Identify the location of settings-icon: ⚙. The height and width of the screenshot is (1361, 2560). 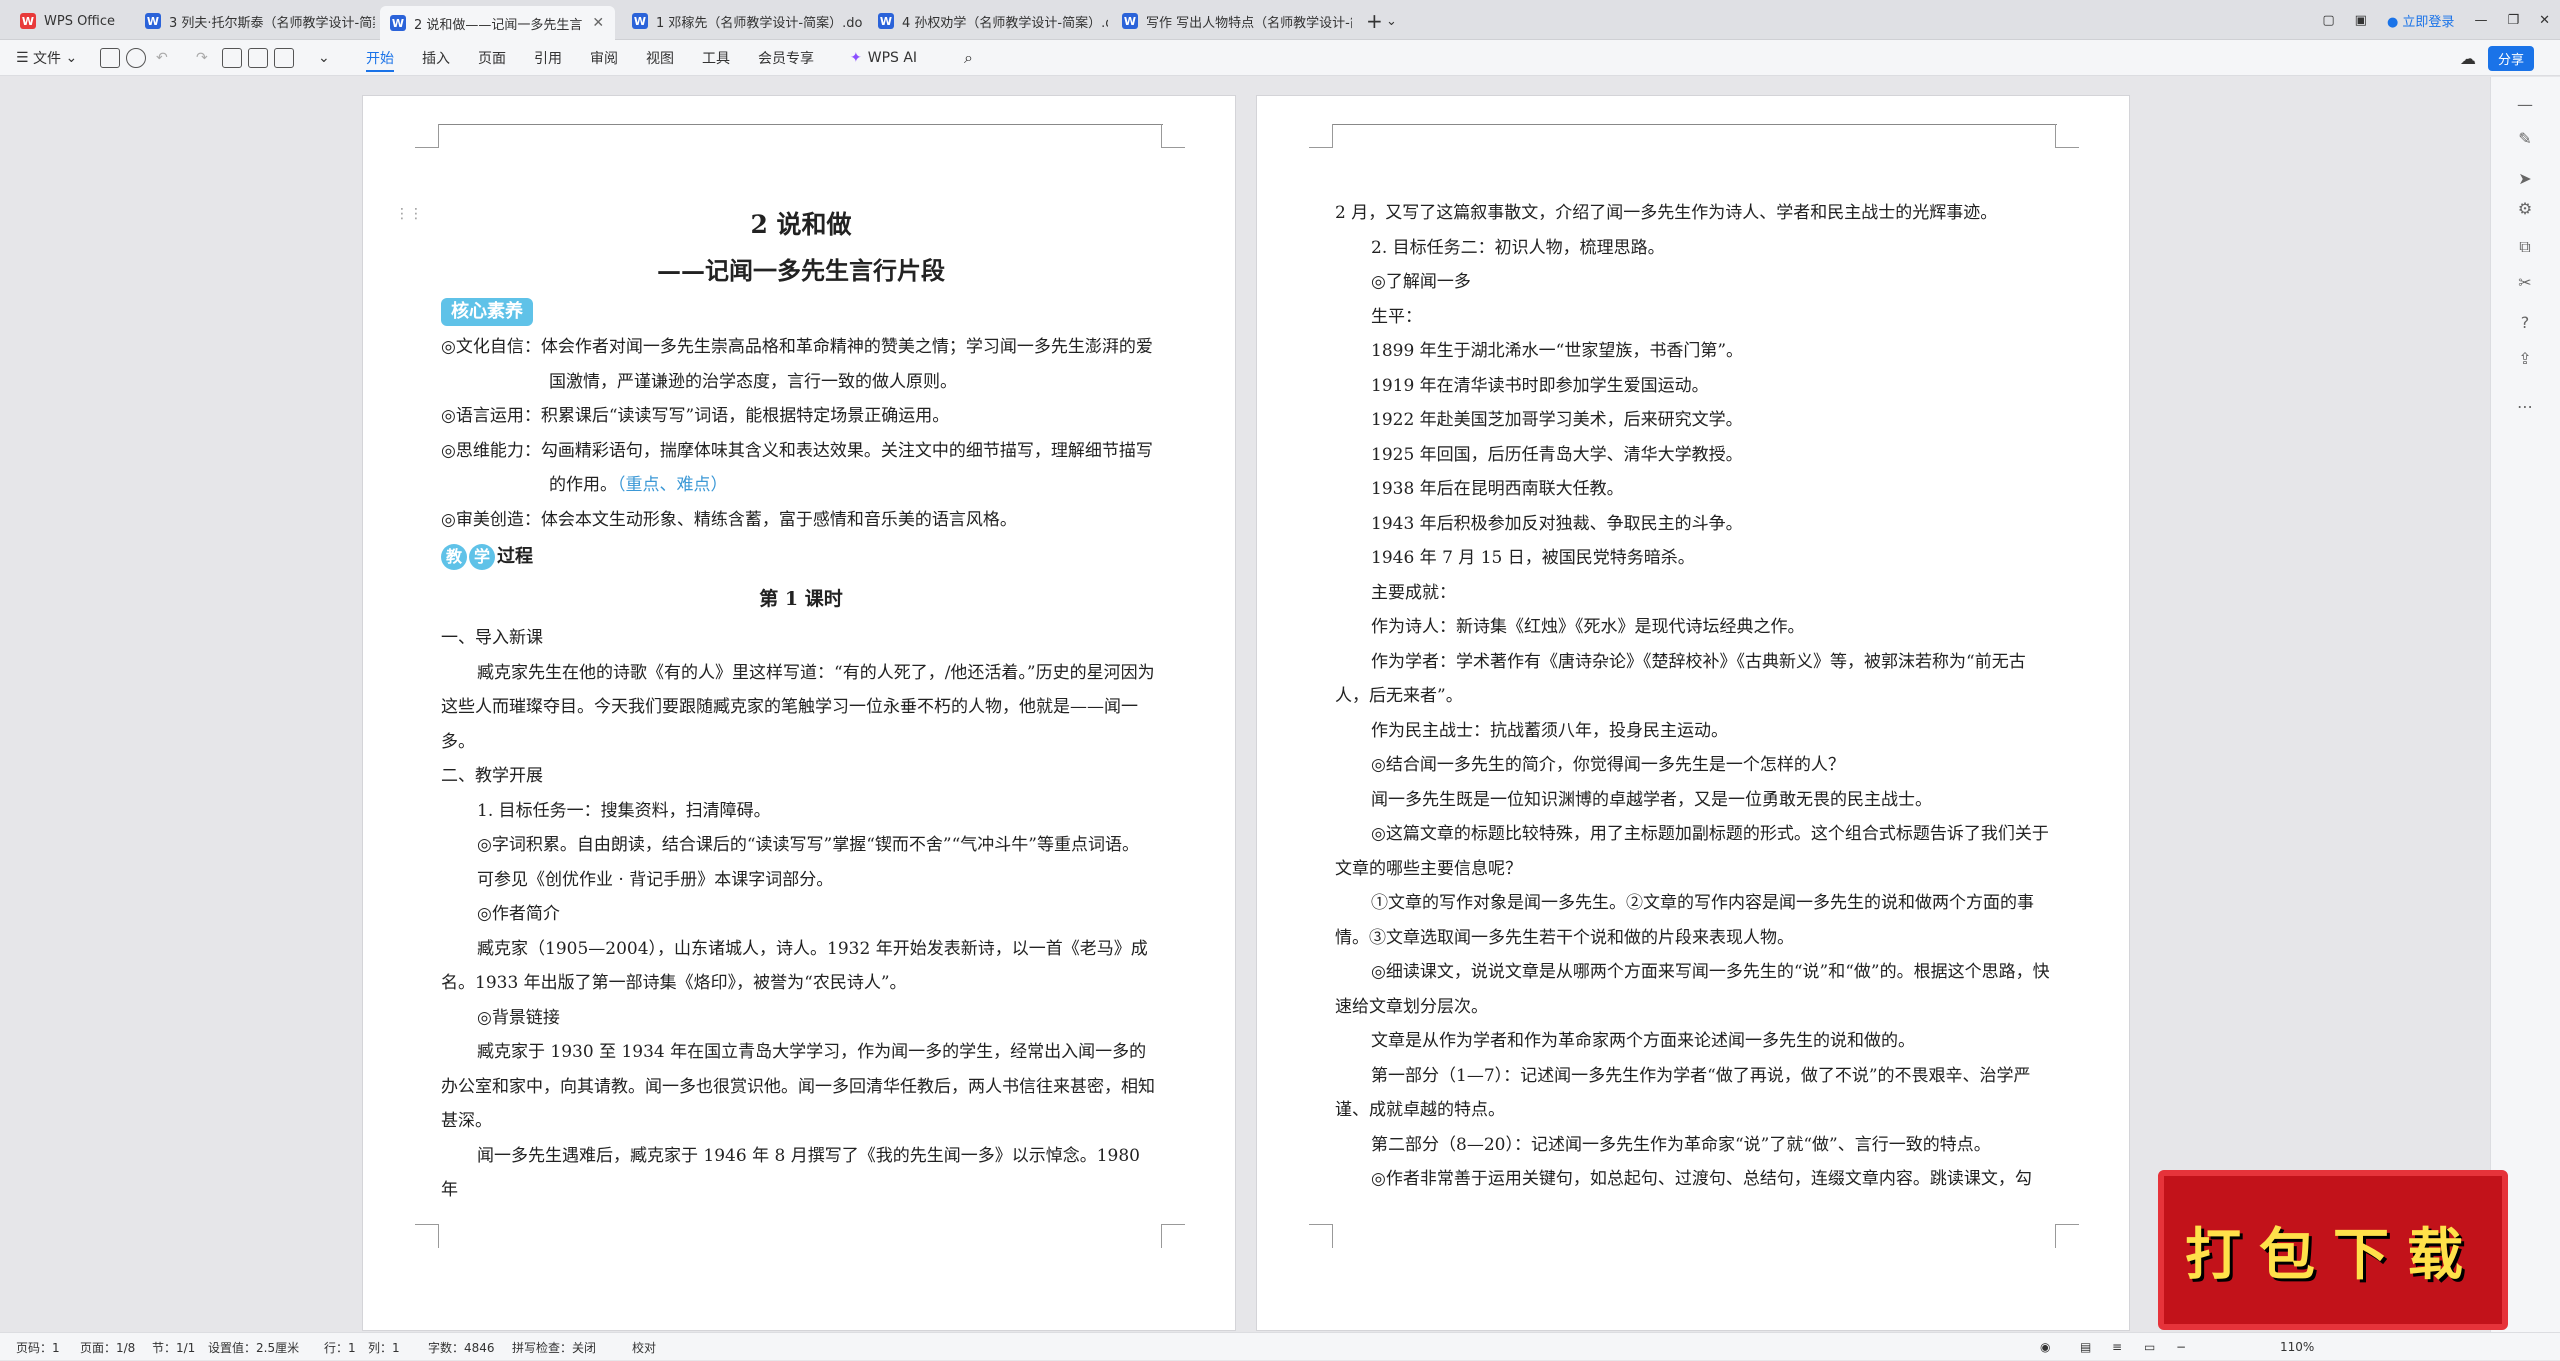
(2525, 209).